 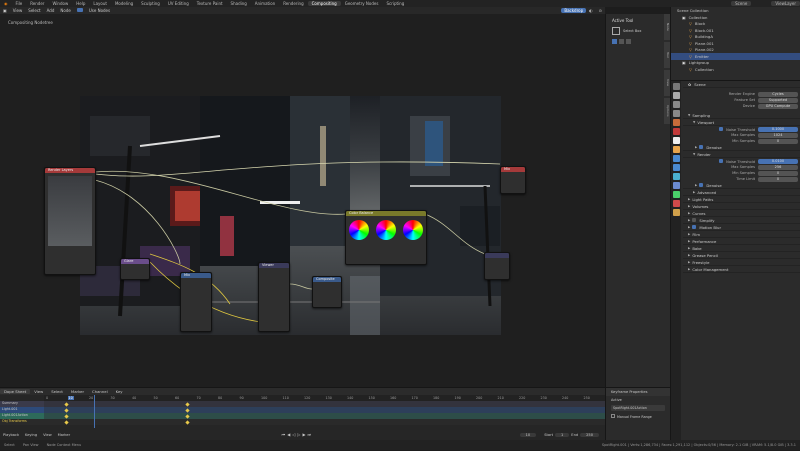 What do you see at coordinates (210, 3) in the screenshot?
I see `tab-texture-paint: Texture Paint` at bounding box center [210, 3].